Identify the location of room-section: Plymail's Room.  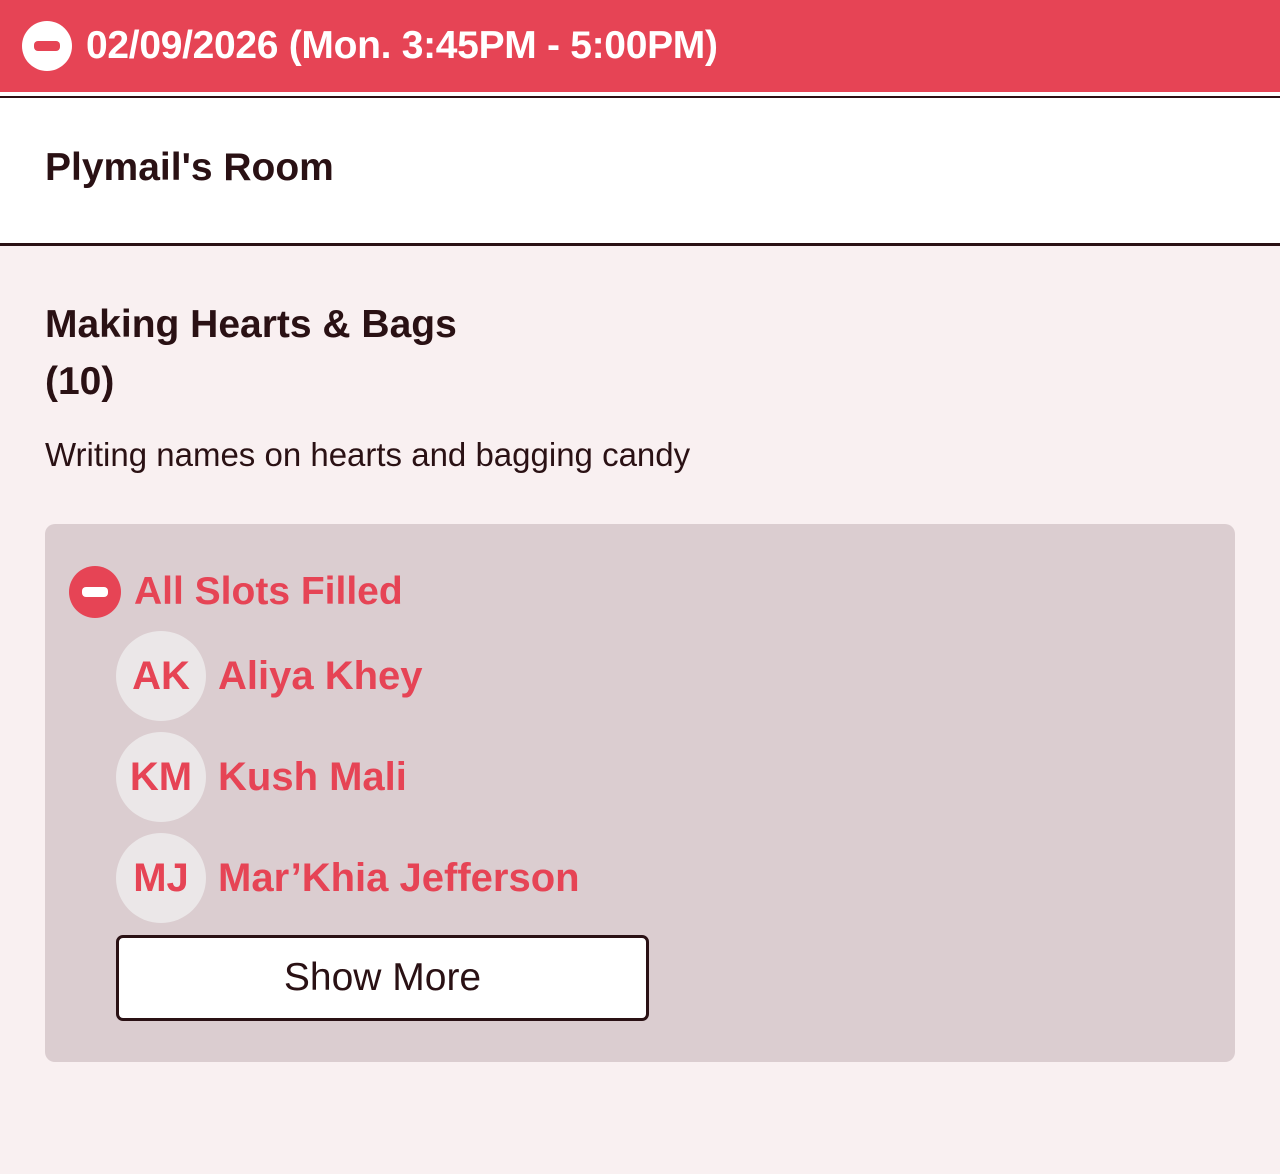
(640, 172).